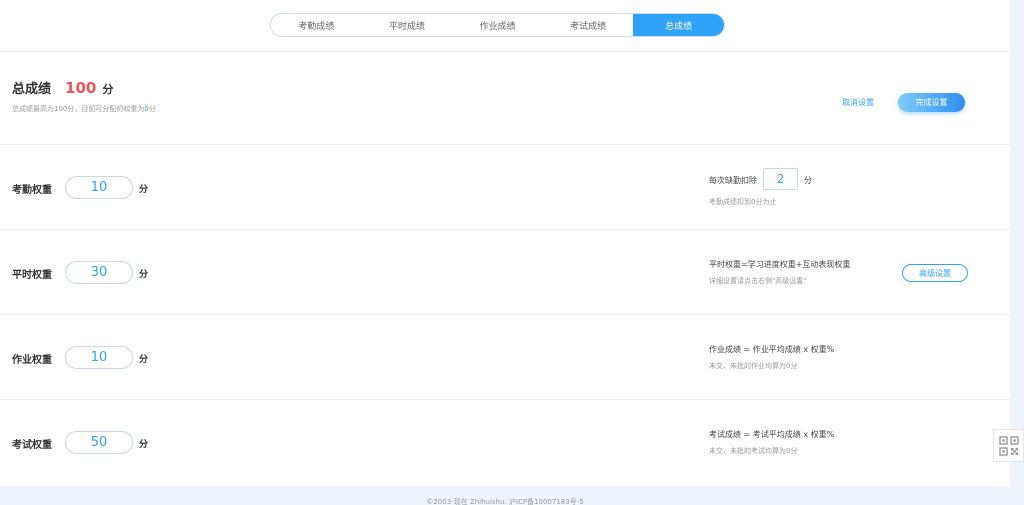  Describe the element at coordinates (753, 366) in the screenshot. I see `homework-note: 未交、未批的作业均算为0分` at that location.